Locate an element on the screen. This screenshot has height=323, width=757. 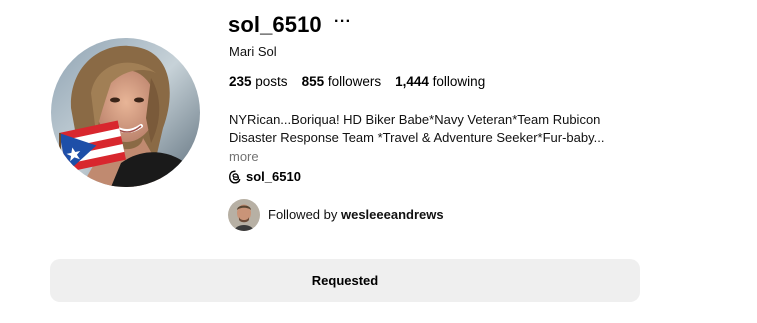
posts-label: posts is located at coordinates (271, 81).